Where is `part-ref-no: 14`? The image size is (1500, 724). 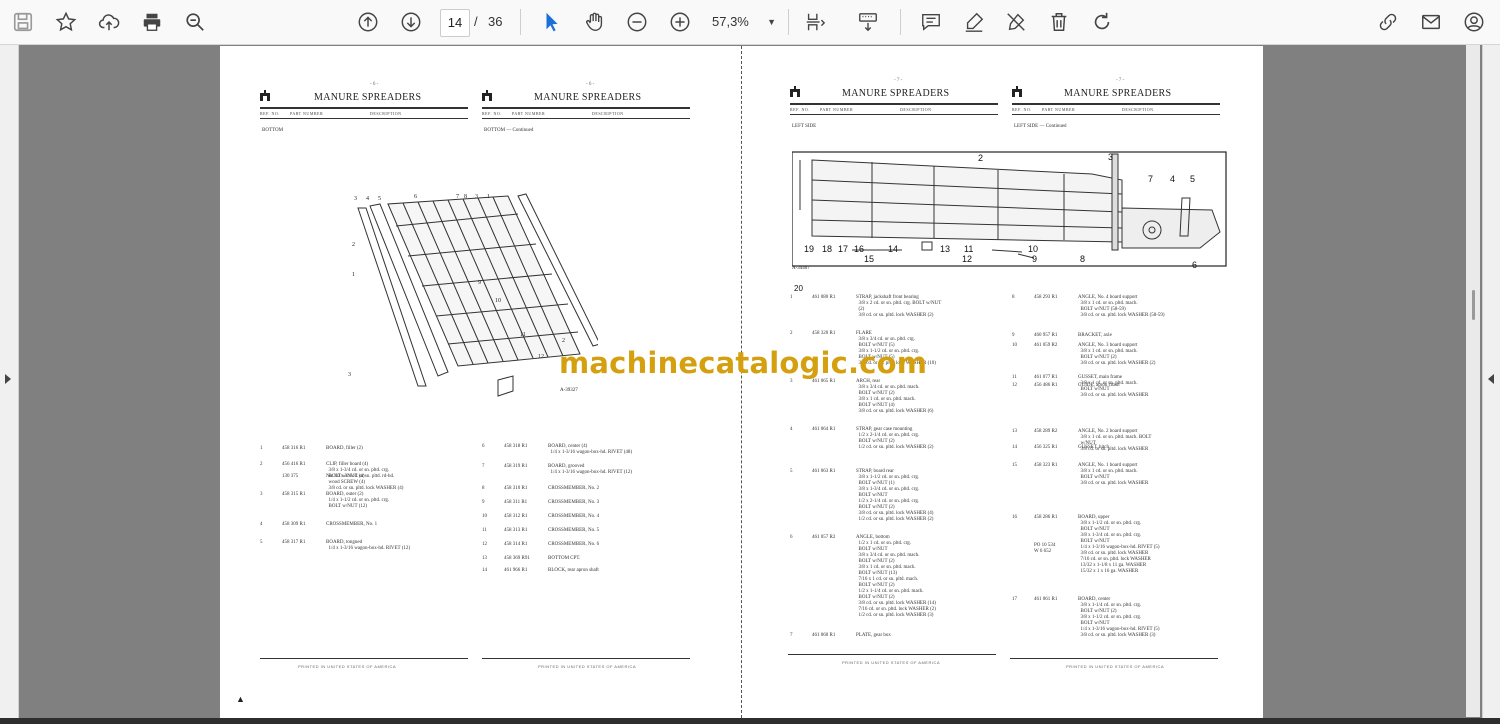
part-ref-no: 14 is located at coordinates (1014, 447).